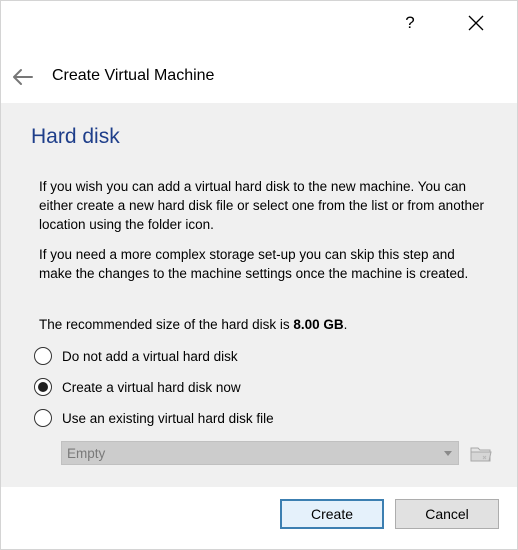 Image resolution: width=518 pixels, height=550 pixels. I want to click on radio-label: Do not add a virtual hard disk, so click(150, 356).